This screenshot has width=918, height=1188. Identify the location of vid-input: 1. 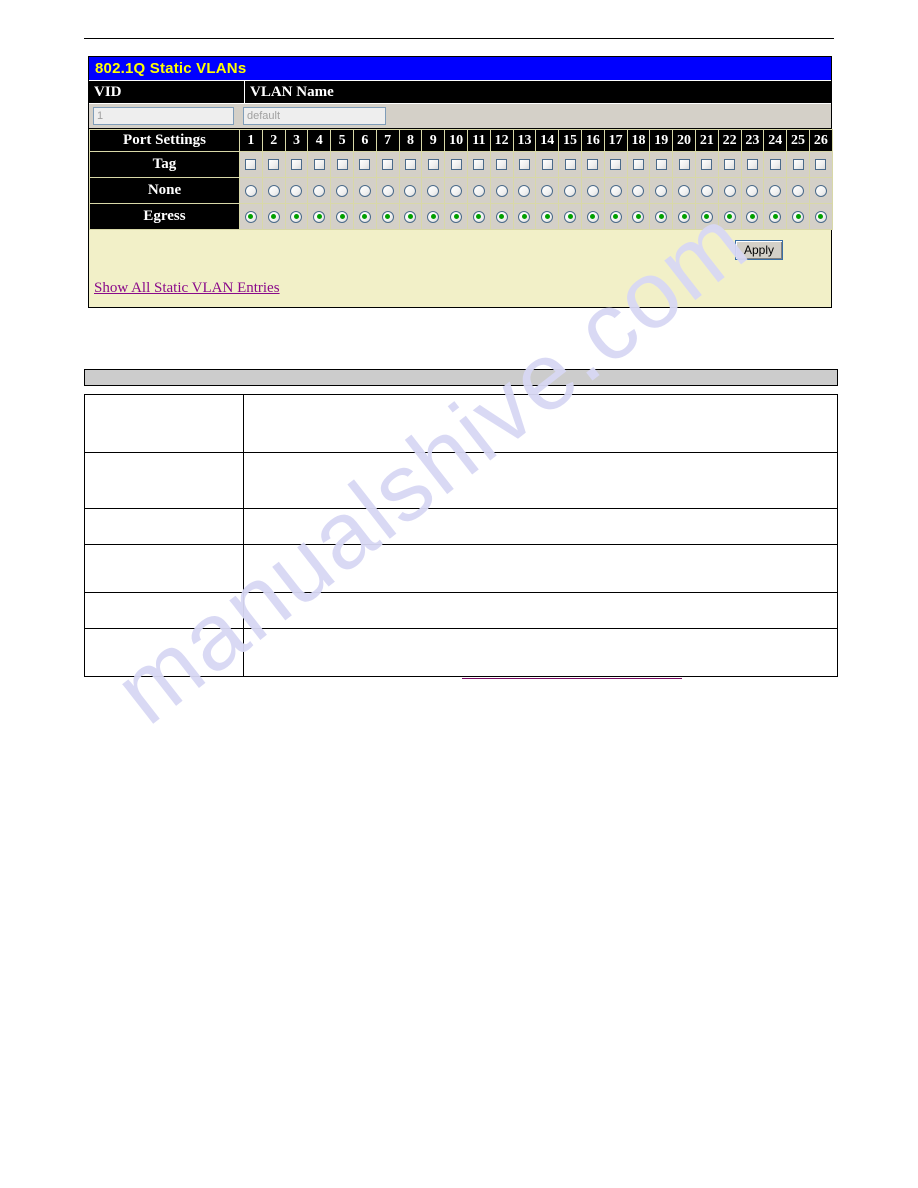
(163, 116).